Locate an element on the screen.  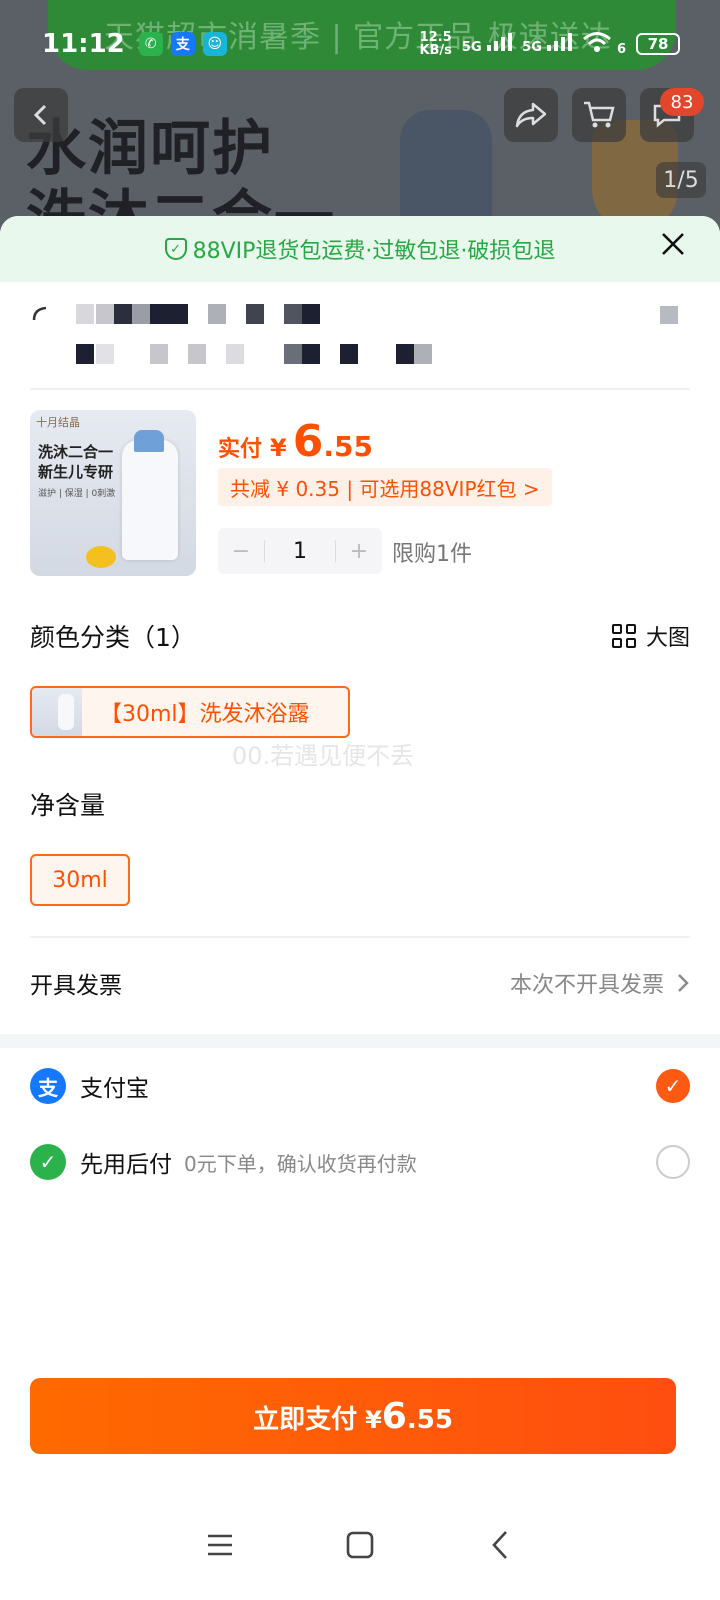
cart-icon is located at coordinates (599, 114).